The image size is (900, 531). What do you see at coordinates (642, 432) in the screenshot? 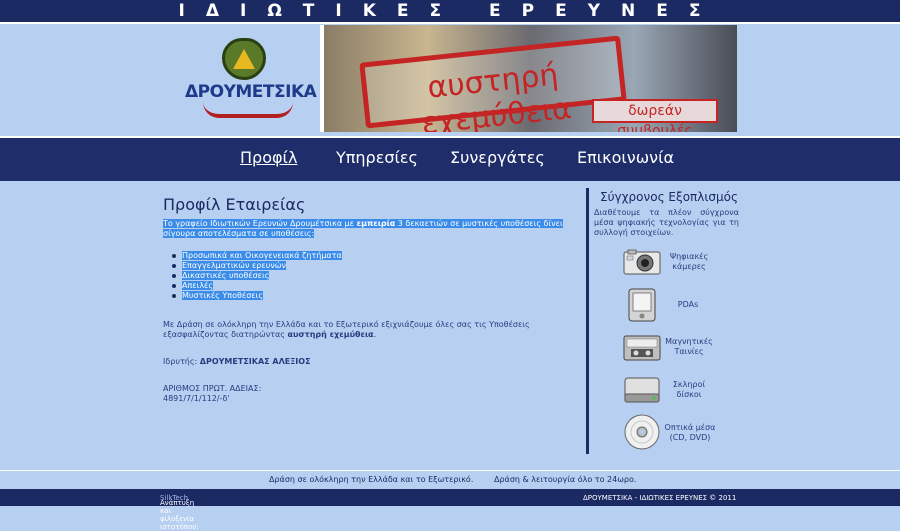
I see `optical-disc-icon` at bounding box center [642, 432].